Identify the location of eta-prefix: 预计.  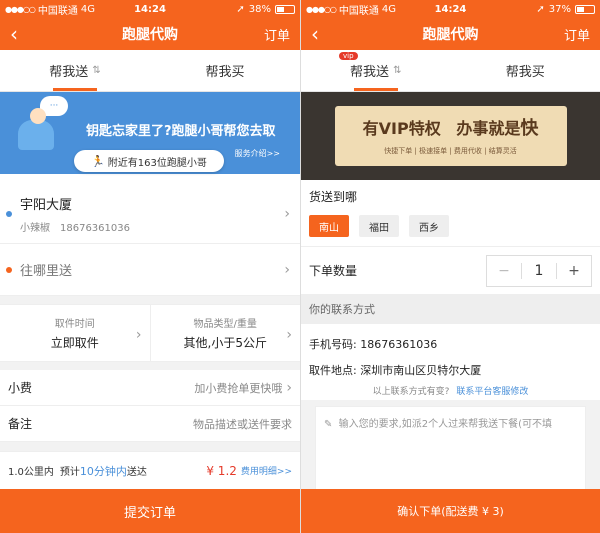
(69, 472).